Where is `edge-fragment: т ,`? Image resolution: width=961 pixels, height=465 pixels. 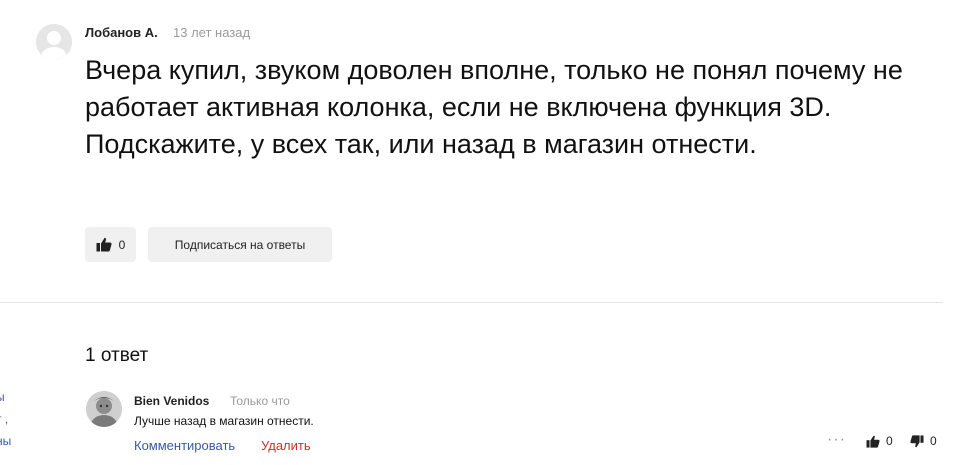 edge-fragment: т , is located at coordinates (4, 419).